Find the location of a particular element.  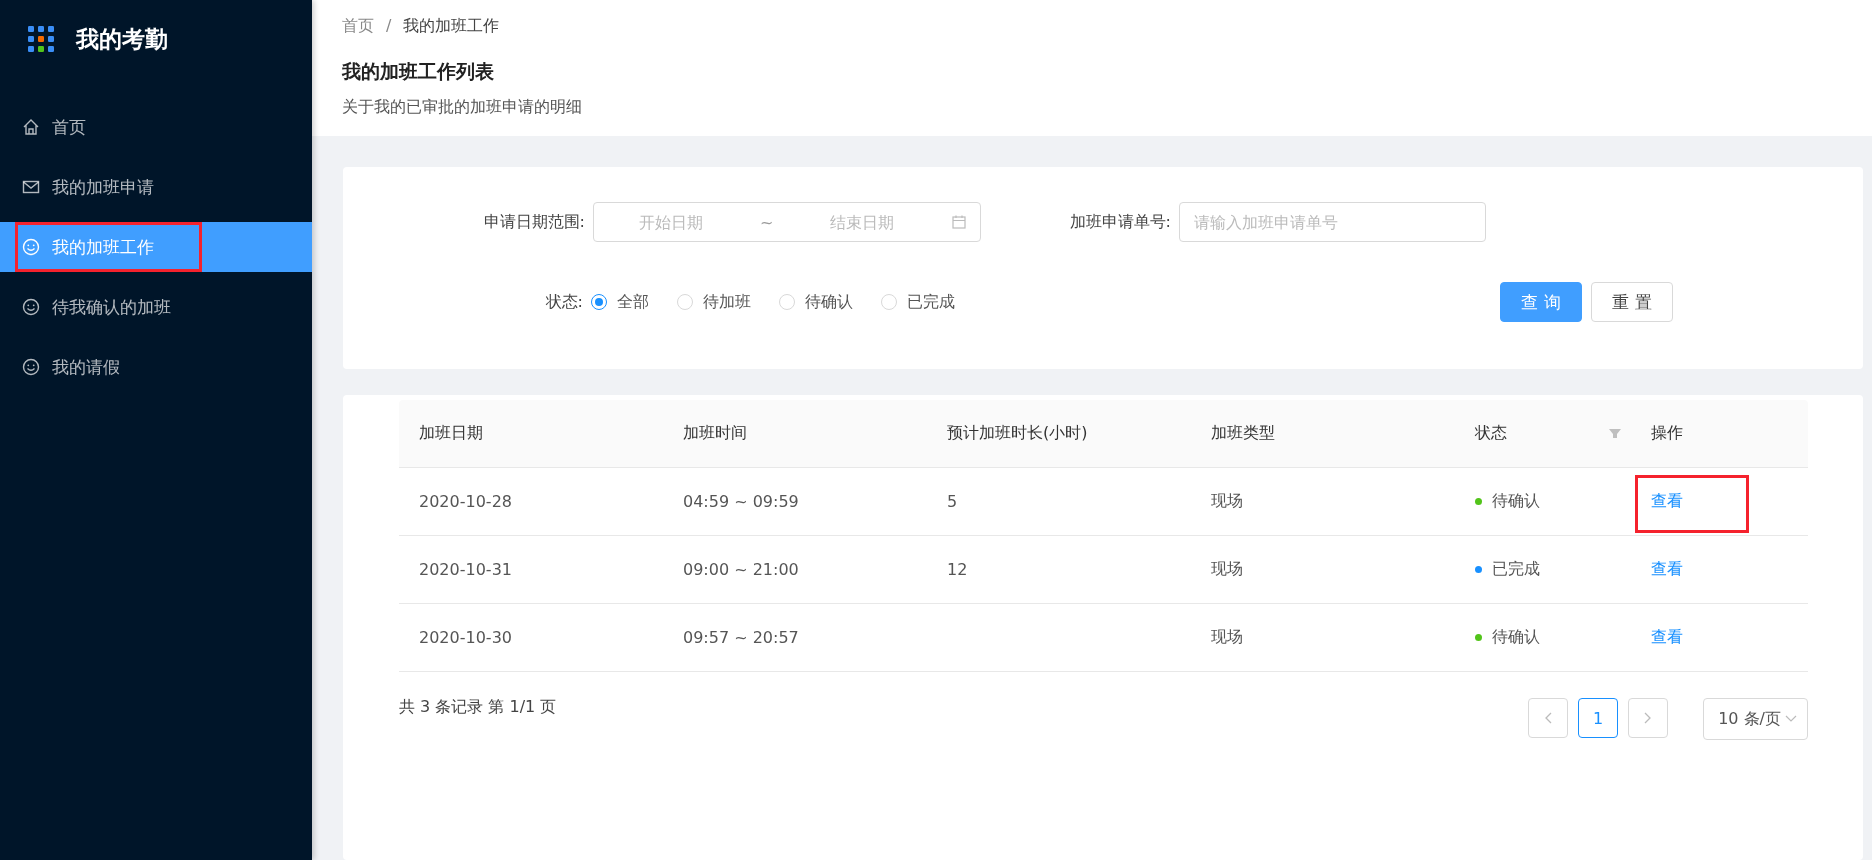

column-header: 加班类型 is located at coordinates (1243, 433).